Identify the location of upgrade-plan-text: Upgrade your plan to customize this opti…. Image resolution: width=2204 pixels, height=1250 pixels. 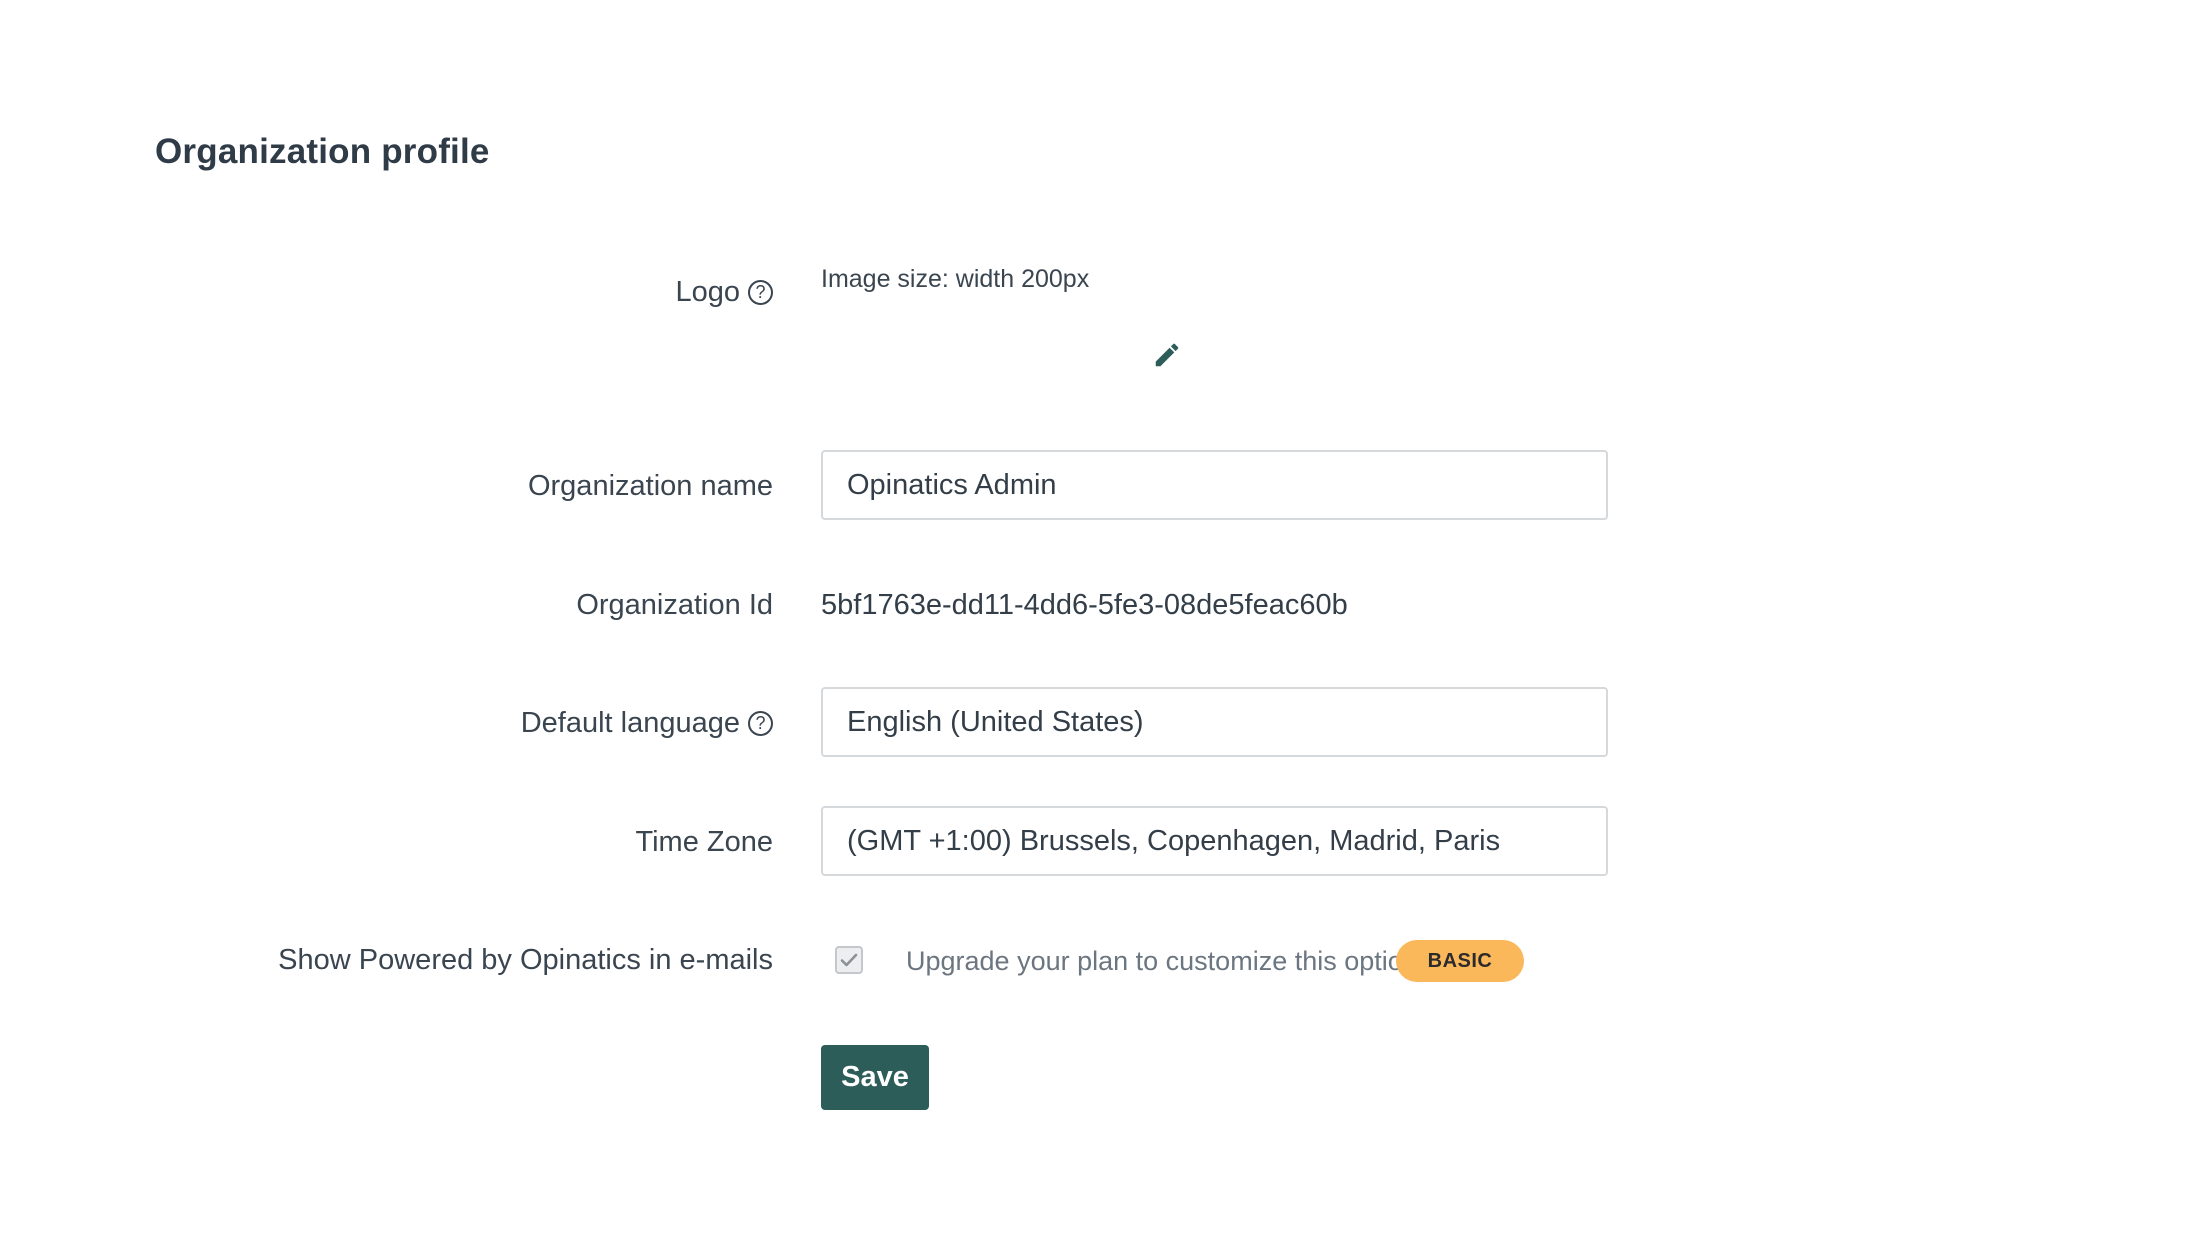
(1162, 961).